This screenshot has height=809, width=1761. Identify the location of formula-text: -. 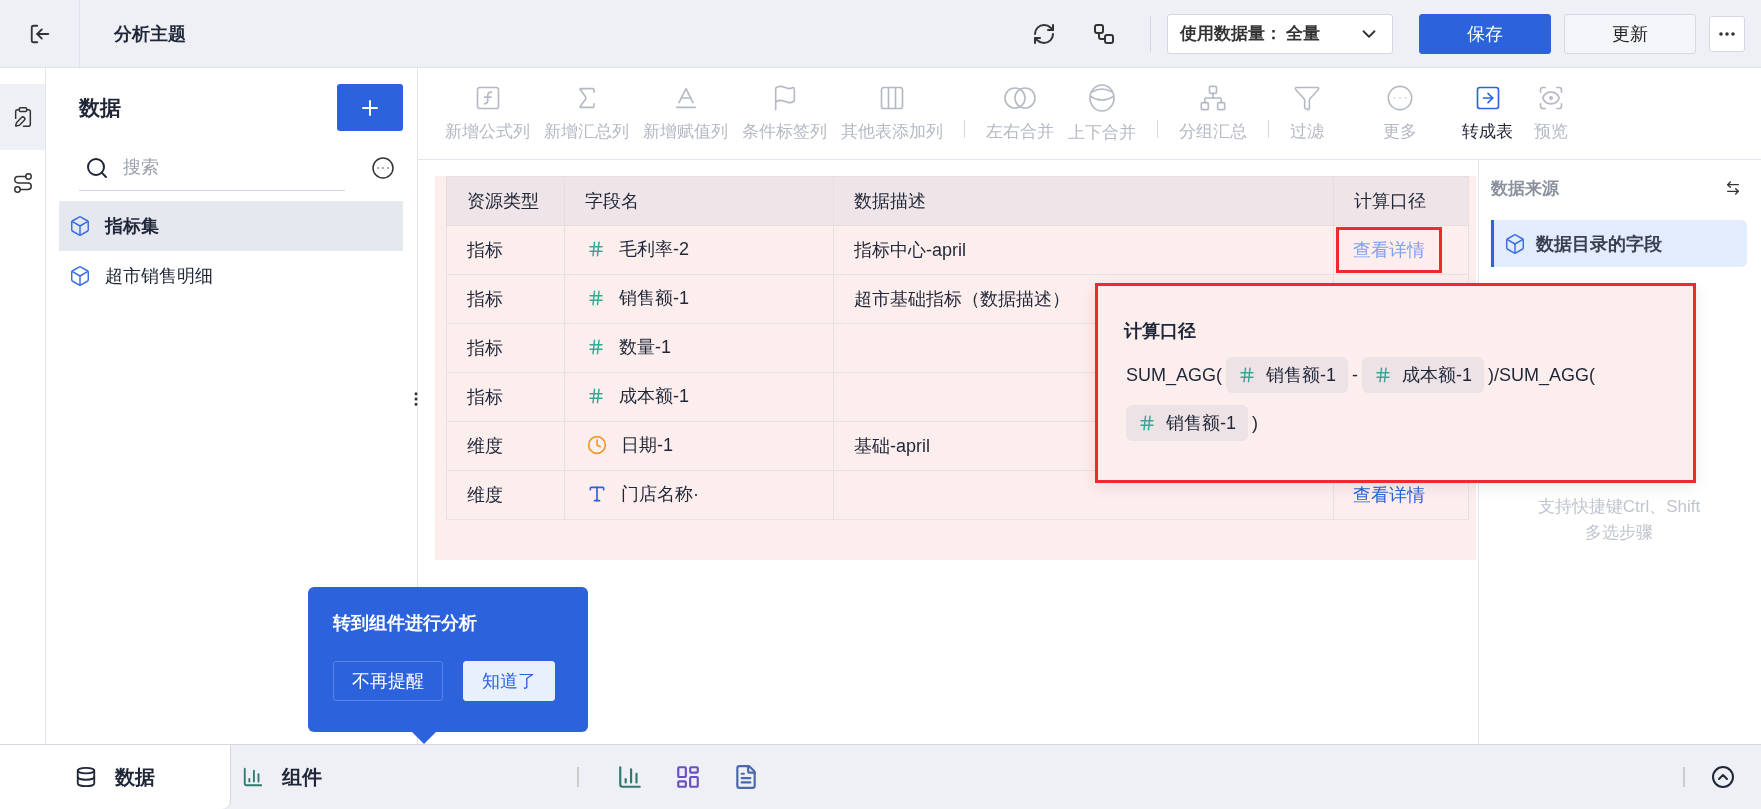
(1355, 375).